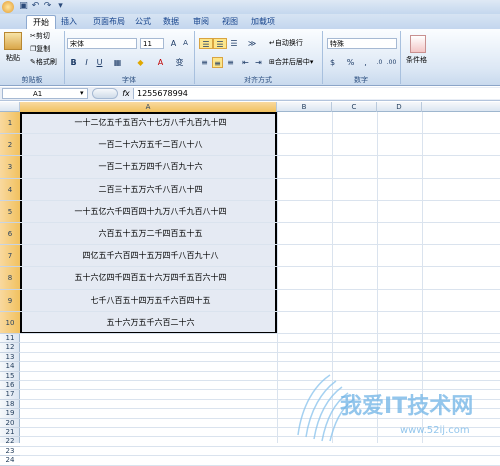 This screenshot has height=466, width=500. What do you see at coordinates (230, 62) in the screenshot?
I see `align-right-icon: ≡` at bounding box center [230, 62].